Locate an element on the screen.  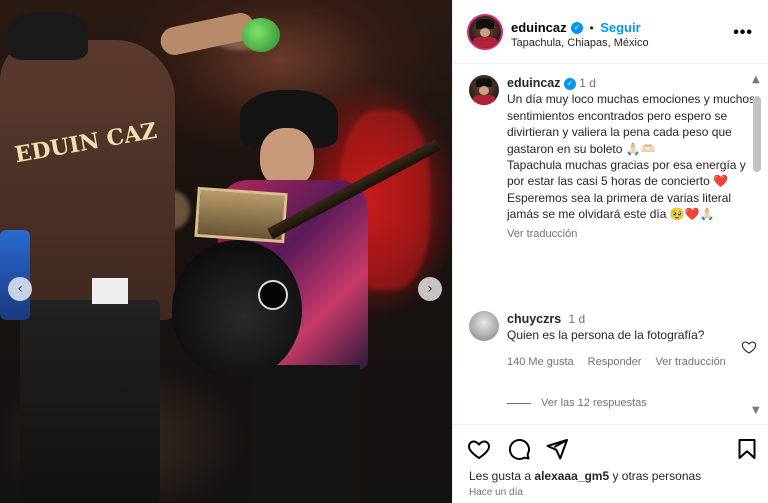
view-replies-button: Ver las 12 respuestas is located at coordinates (577, 403).